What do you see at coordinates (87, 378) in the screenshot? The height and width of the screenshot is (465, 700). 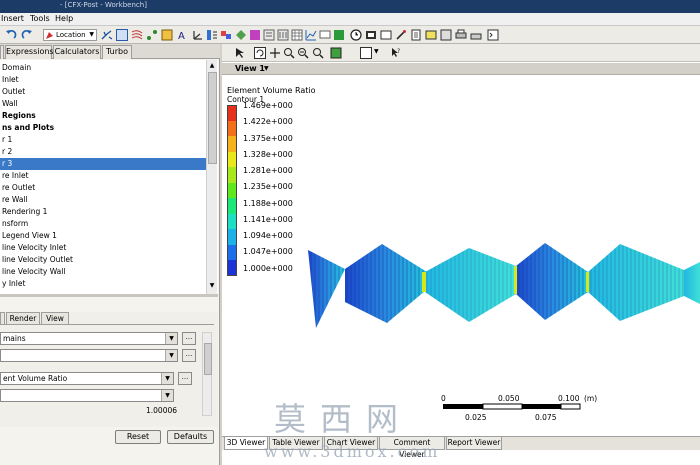 I see `variable-select: ent Volume Ratio ▼` at bounding box center [87, 378].